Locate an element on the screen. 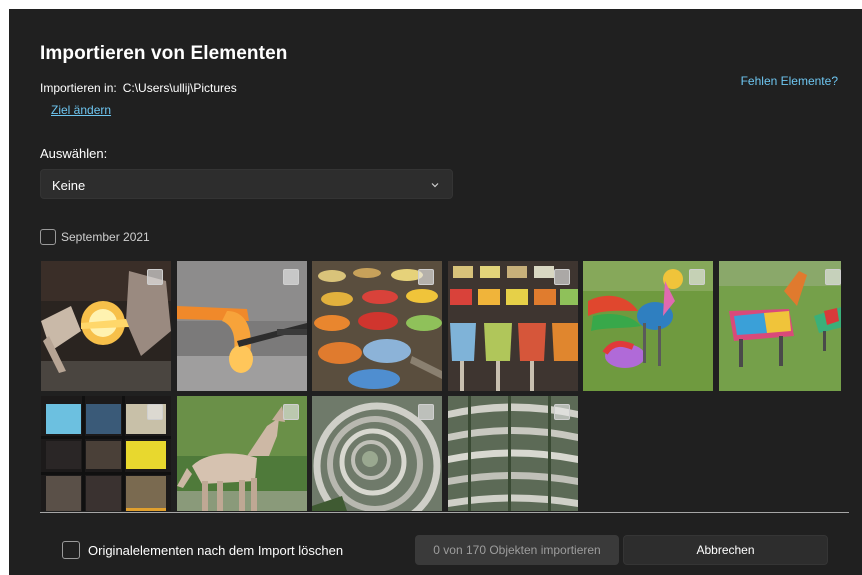 The width and height of the screenshot is (862, 575). import-button: 0 von 170 Objekten importieren is located at coordinates (517, 550).